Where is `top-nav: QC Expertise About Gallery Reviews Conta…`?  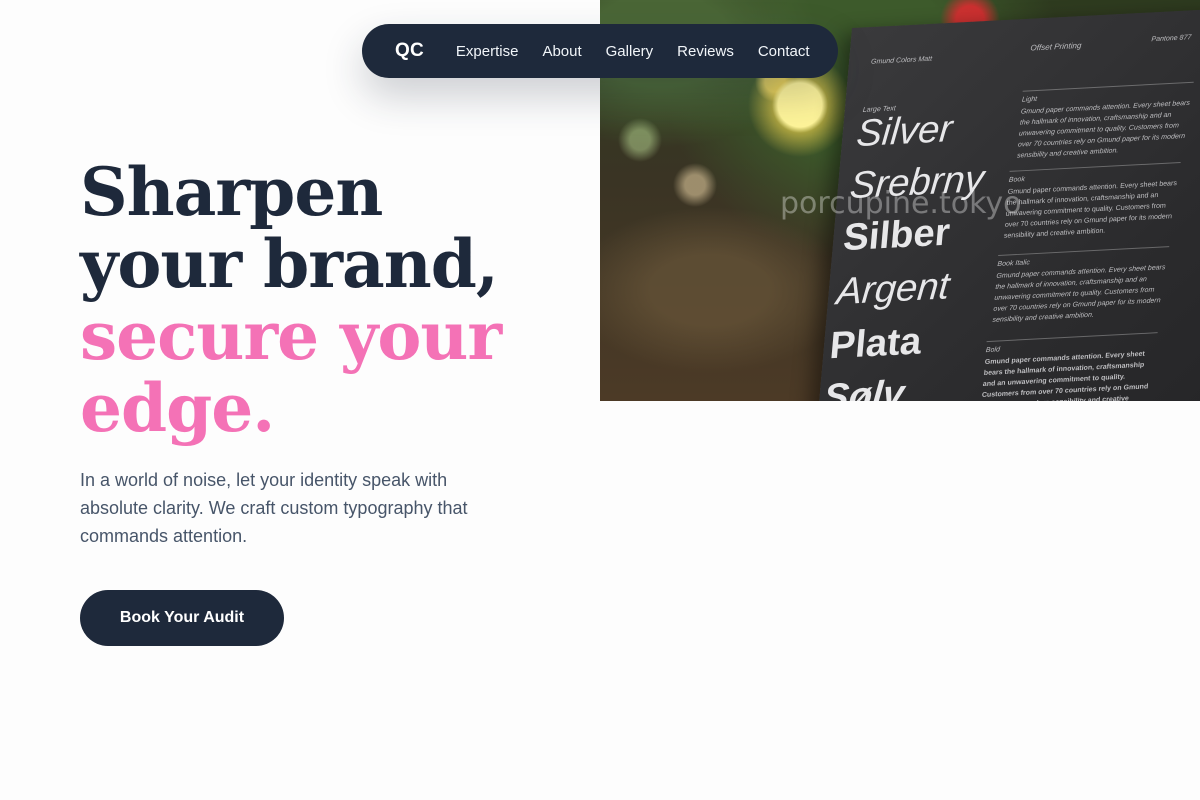
top-nav: QC Expertise About Gallery Reviews Conta… is located at coordinates (600, 51).